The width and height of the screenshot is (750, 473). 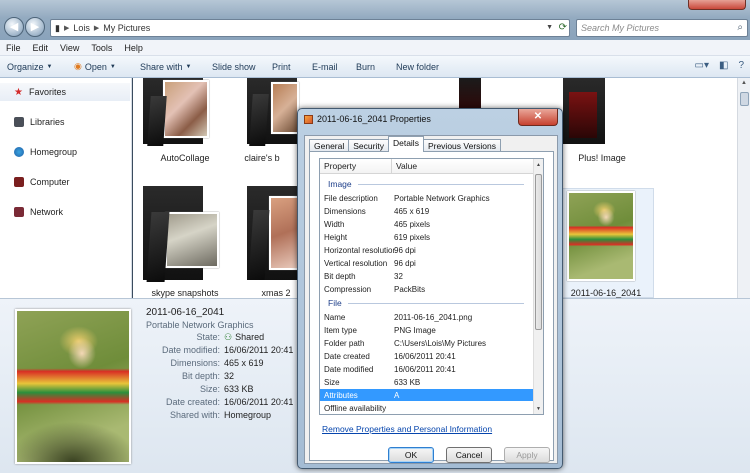 I want to click on email-button: E-mail, so click(x=327, y=67).